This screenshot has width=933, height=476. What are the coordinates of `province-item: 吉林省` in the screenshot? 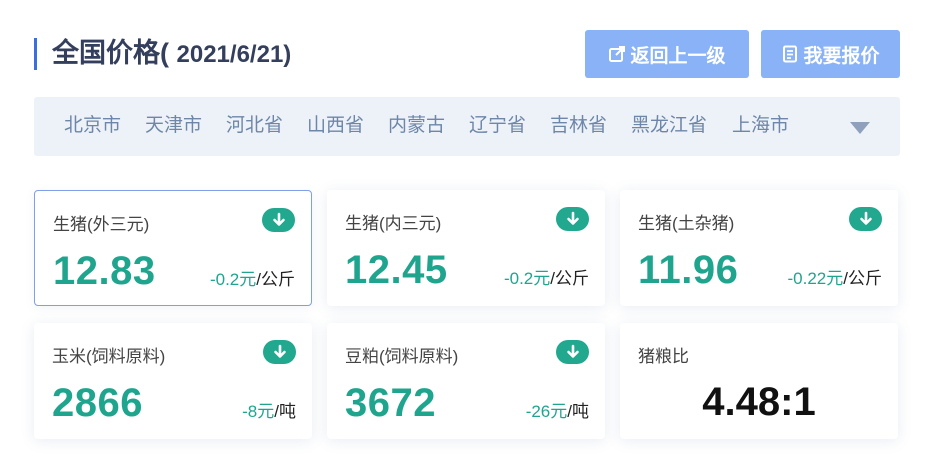 It's located at (578, 126).